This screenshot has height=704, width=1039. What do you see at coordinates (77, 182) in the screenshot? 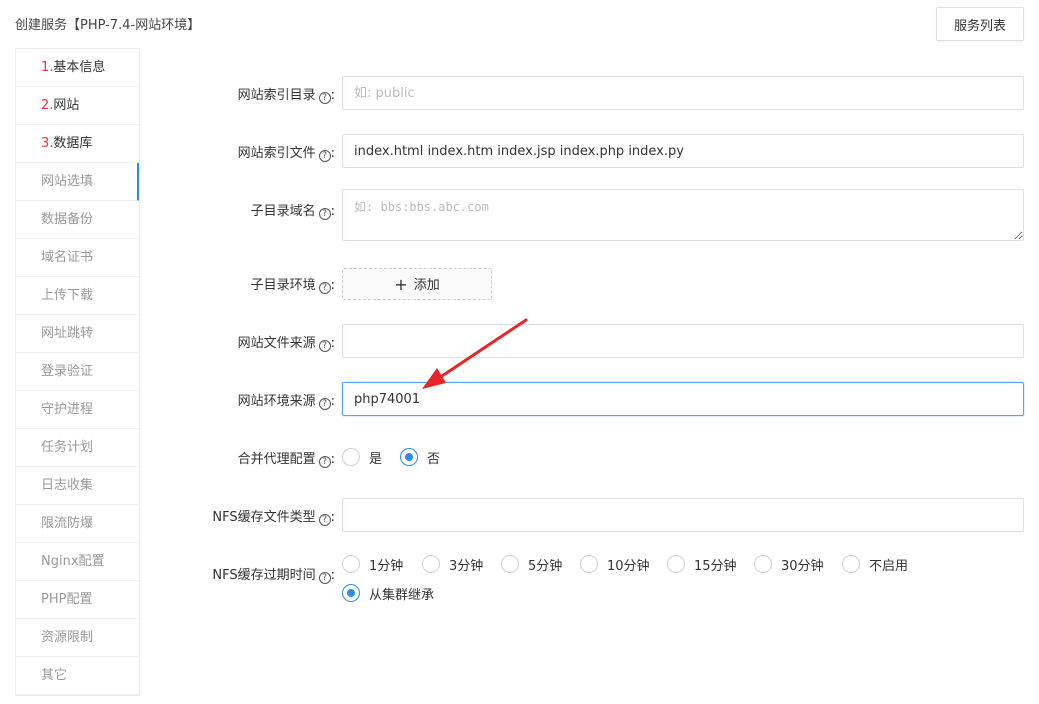
I see `sidebar-item-website-optional: 网站选填` at bounding box center [77, 182].